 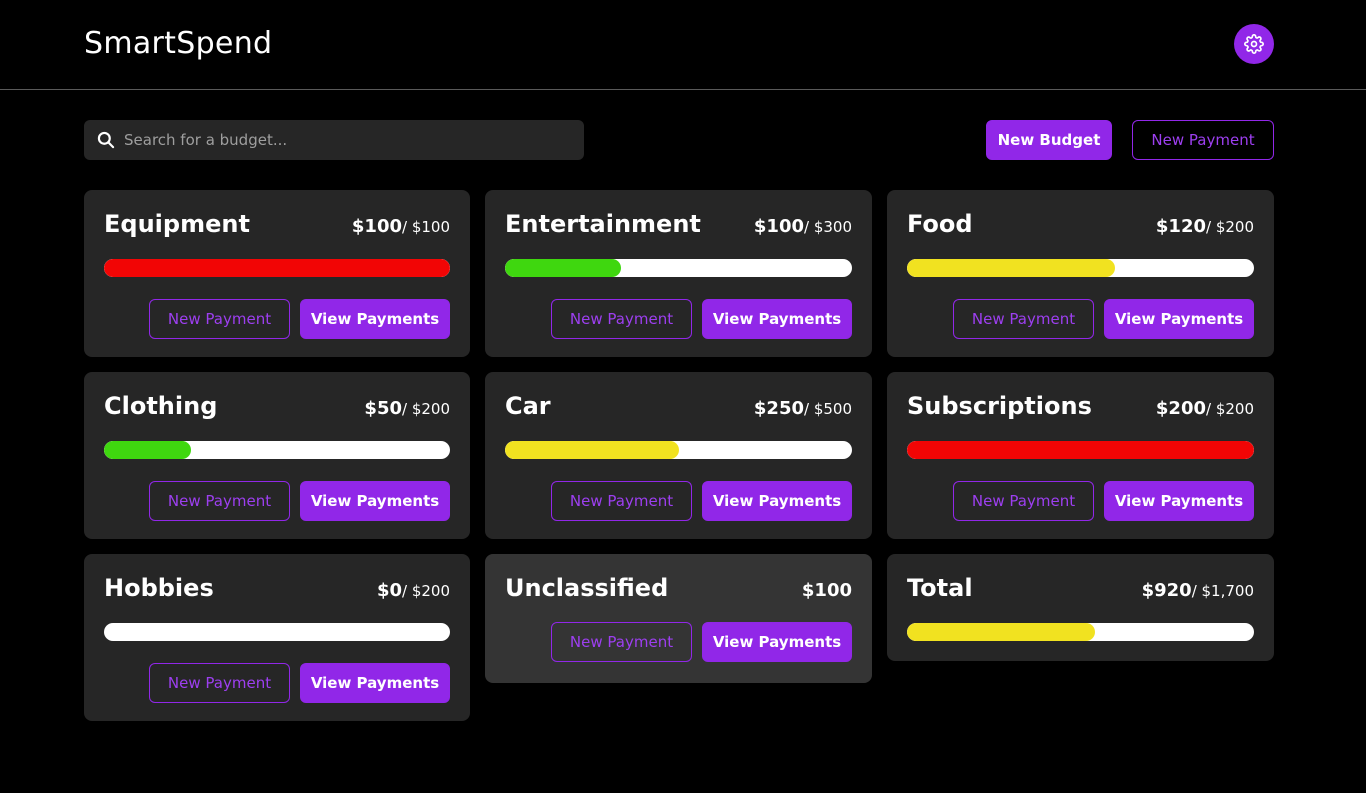 I want to click on gear-icon, so click(x=1254, y=44).